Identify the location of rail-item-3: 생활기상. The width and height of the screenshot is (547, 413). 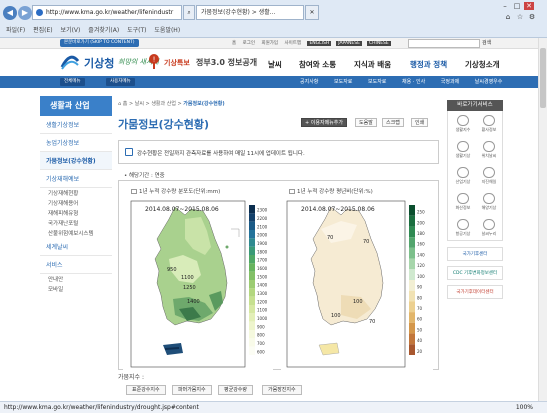
(463, 151).